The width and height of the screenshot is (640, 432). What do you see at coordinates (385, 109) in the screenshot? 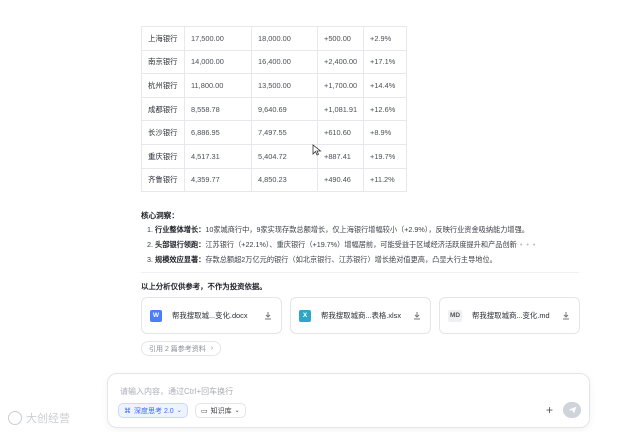
I see `table-cell: +12.6%` at bounding box center [385, 109].